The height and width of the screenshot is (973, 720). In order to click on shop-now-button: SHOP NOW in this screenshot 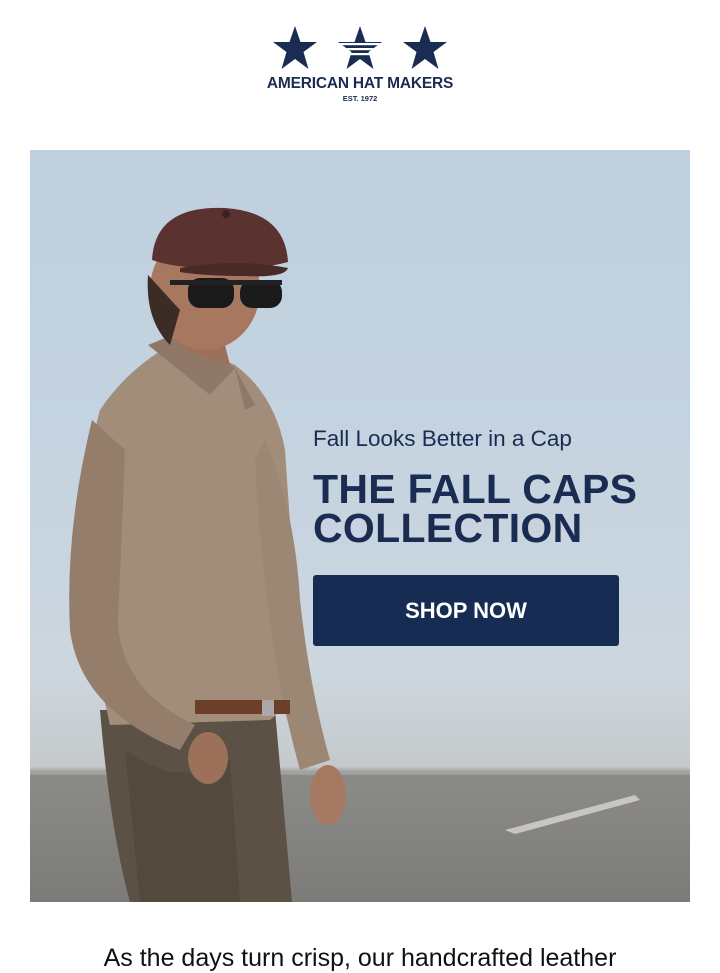, I will do `click(466, 610)`.